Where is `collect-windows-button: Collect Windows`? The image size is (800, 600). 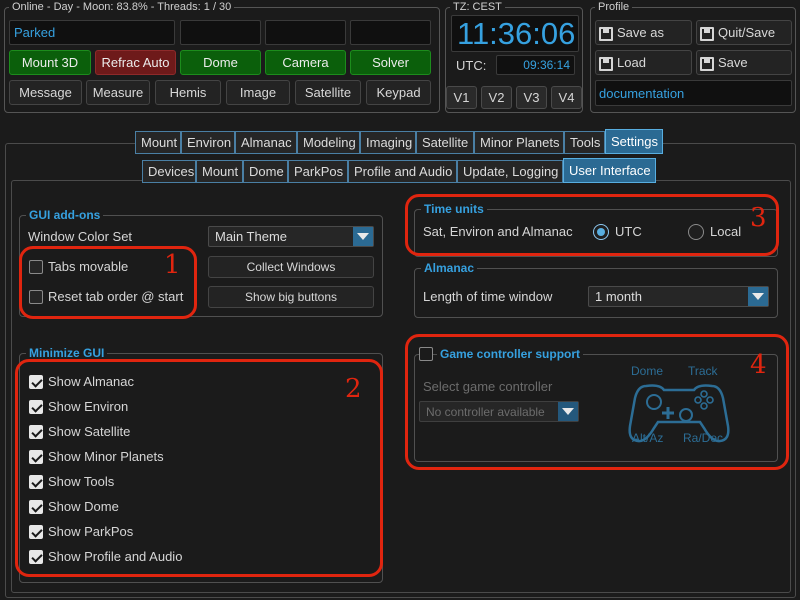 collect-windows-button: Collect Windows is located at coordinates (291, 267).